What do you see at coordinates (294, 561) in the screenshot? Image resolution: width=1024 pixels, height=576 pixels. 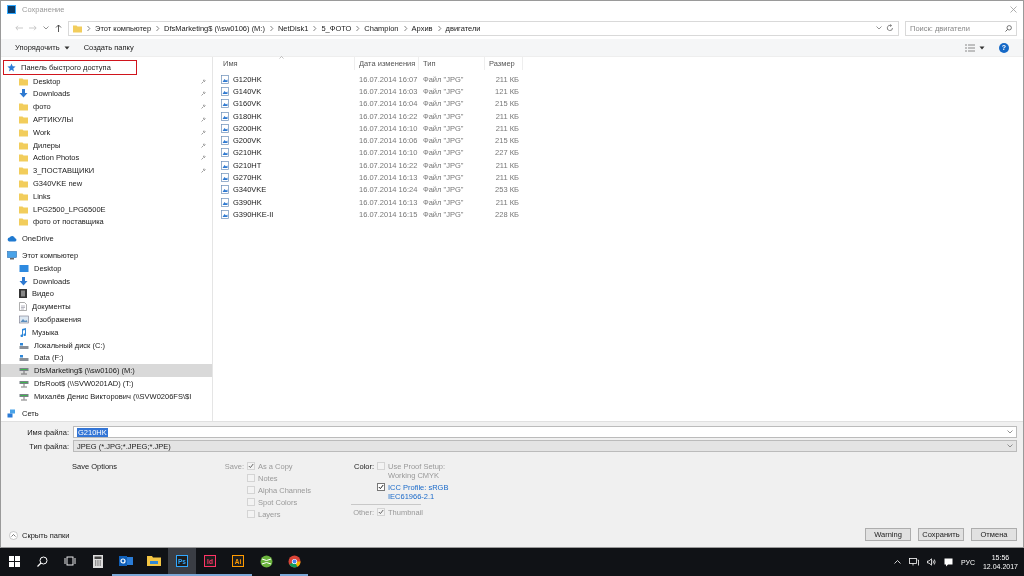 I see `browser-icon` at bounding box center [294, 561].